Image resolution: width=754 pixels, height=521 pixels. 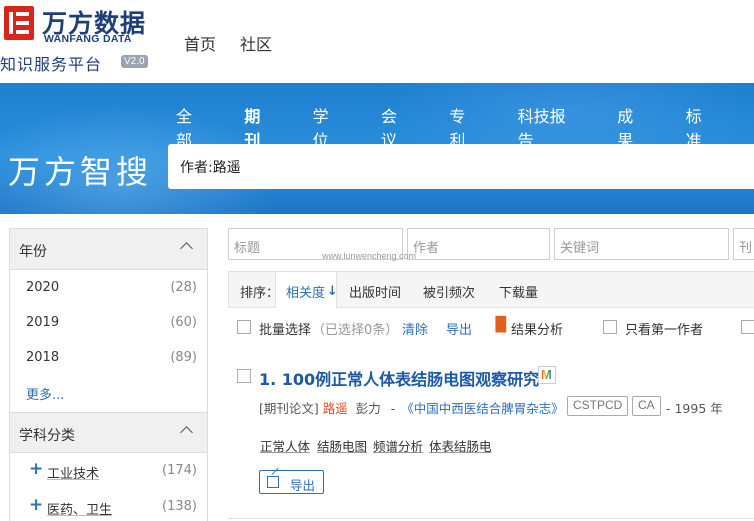 What do you see at coordinates (244, 376) in the screenshot?
I see `result-checkbox` at bounding box center [244, 376].